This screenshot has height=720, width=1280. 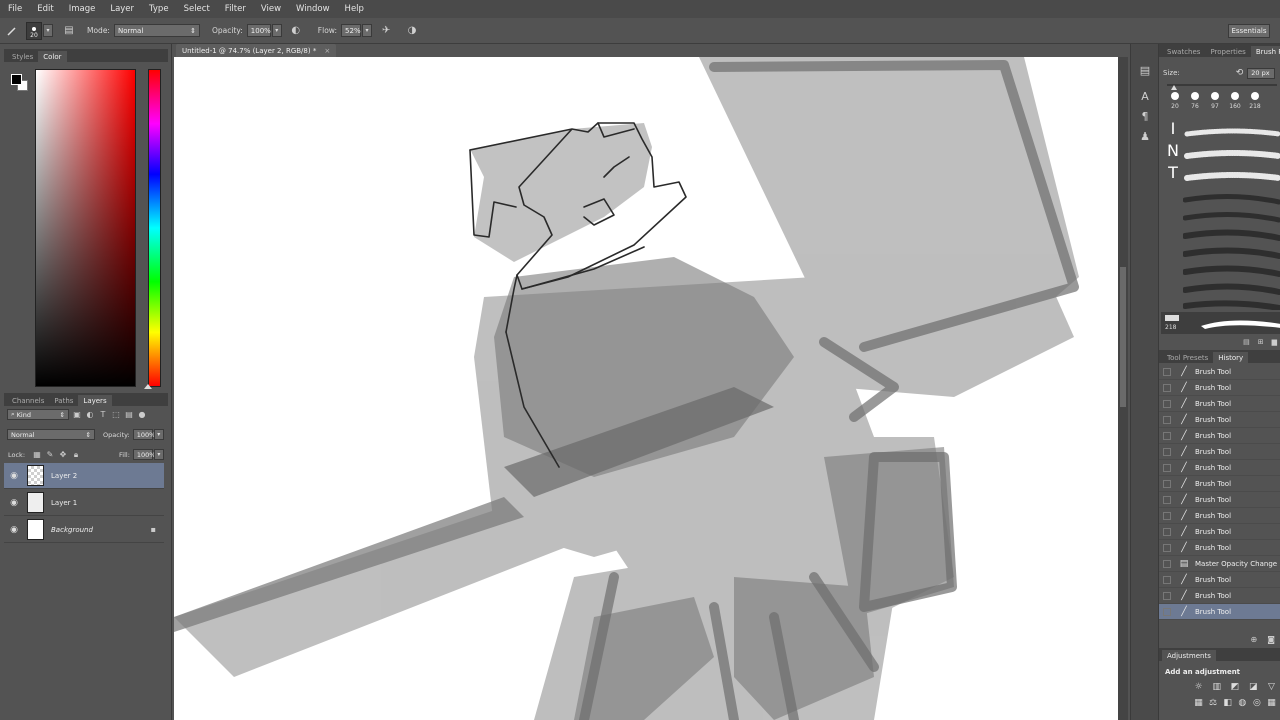 I want to click on tab-swatches: Swatches, so click(x=1183, y=51).